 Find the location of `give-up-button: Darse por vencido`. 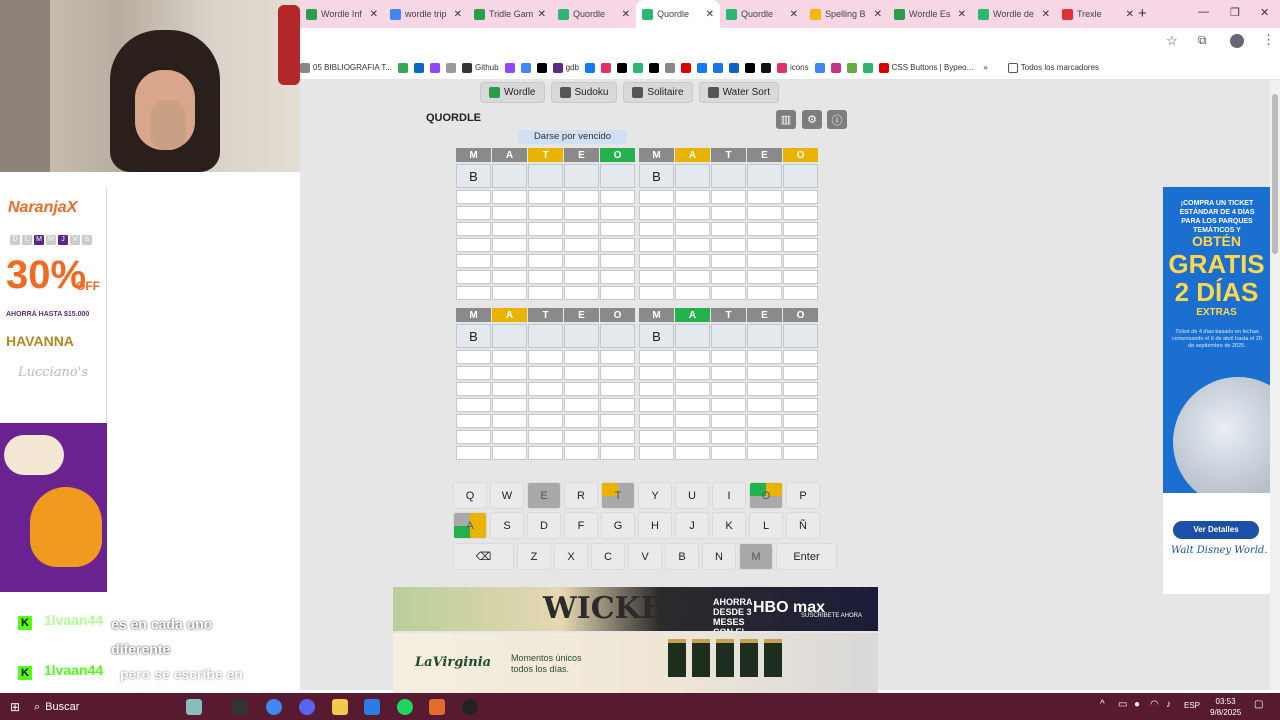

give-up-button: Darse por vencido is located at coordinates (572, 137).